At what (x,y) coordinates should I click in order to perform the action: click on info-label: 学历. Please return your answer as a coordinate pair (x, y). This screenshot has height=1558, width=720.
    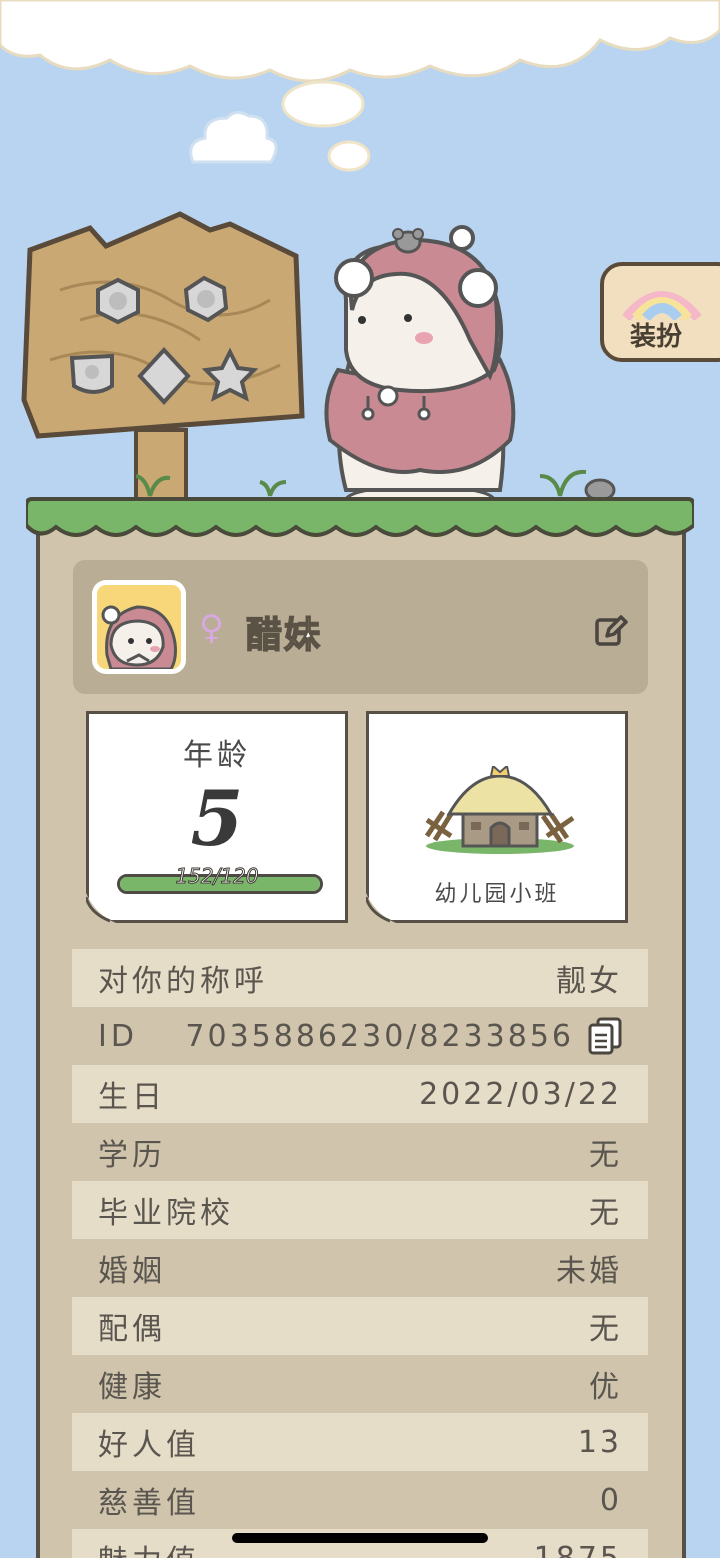
    Looking at the image, I should click on (132, 1155).